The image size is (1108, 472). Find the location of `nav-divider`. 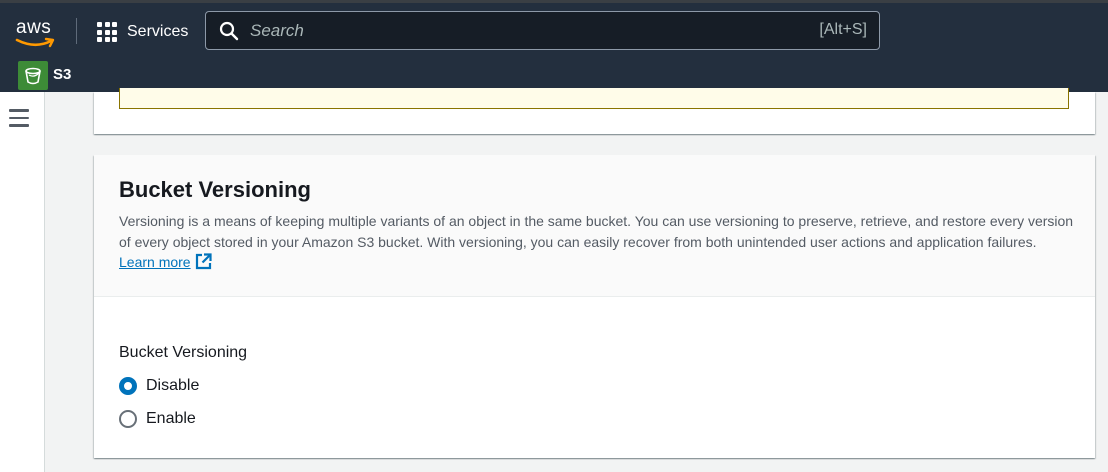

nav-divider is located at coordinates (76, 31).